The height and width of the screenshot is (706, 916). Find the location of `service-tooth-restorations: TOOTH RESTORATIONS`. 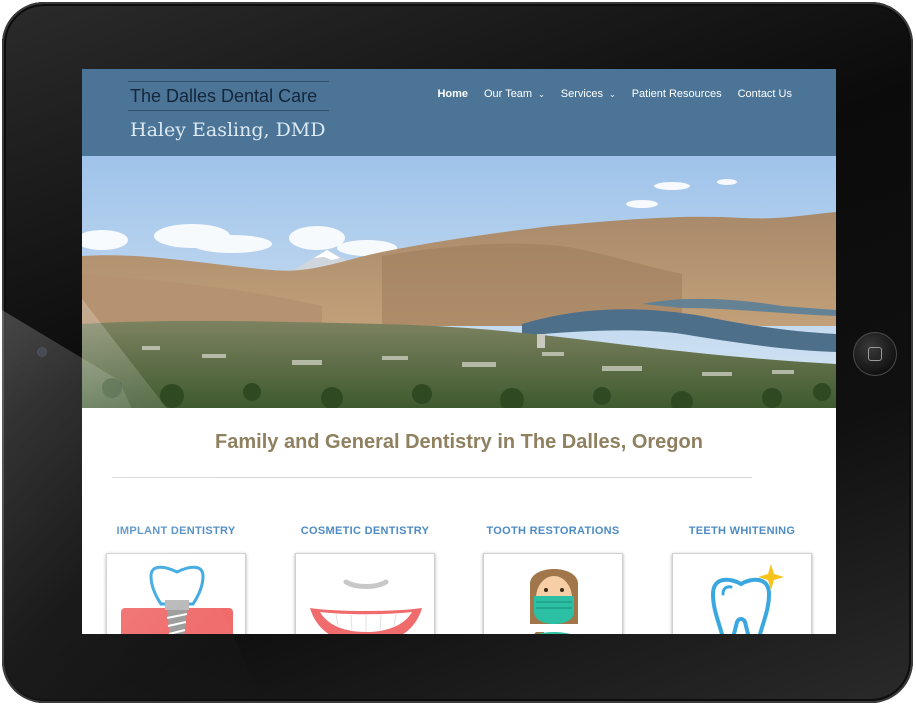

service-tooth-restorations: TOOTH RESTORATIONS is located at coordinates (553, 579).